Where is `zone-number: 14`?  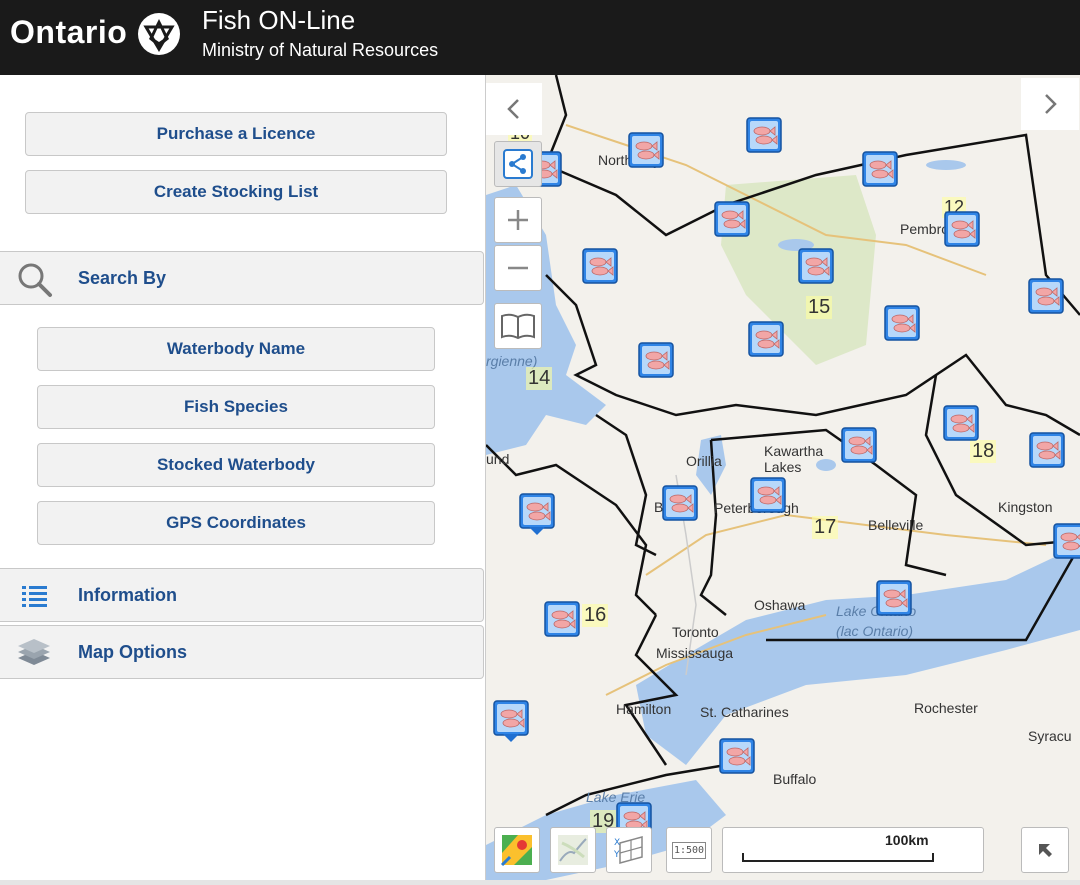 zone-number: 14 is located at coordinates (539, 378).